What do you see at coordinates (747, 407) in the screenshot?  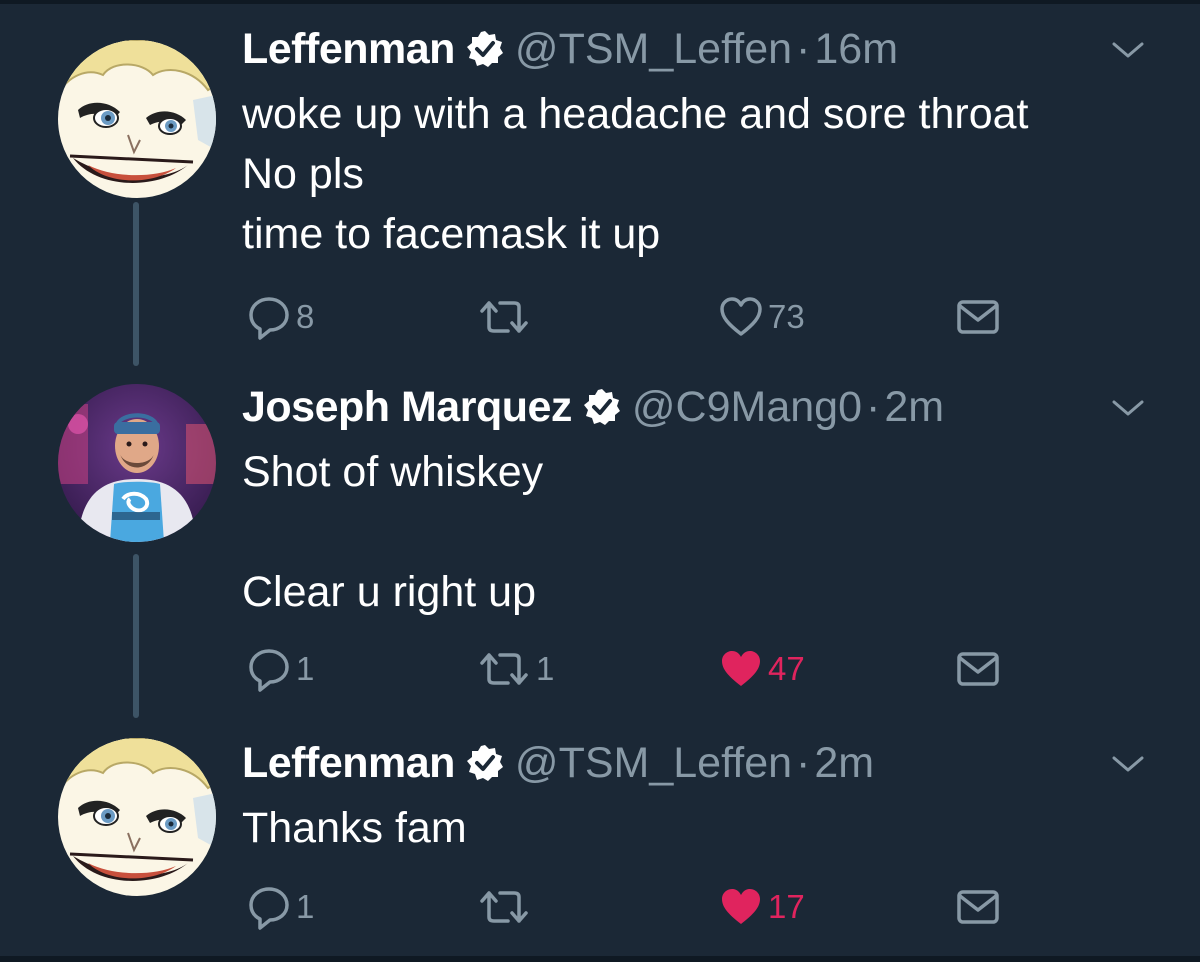 I see `user-handle: @C9Mang0` at bounding box center [747, 407].